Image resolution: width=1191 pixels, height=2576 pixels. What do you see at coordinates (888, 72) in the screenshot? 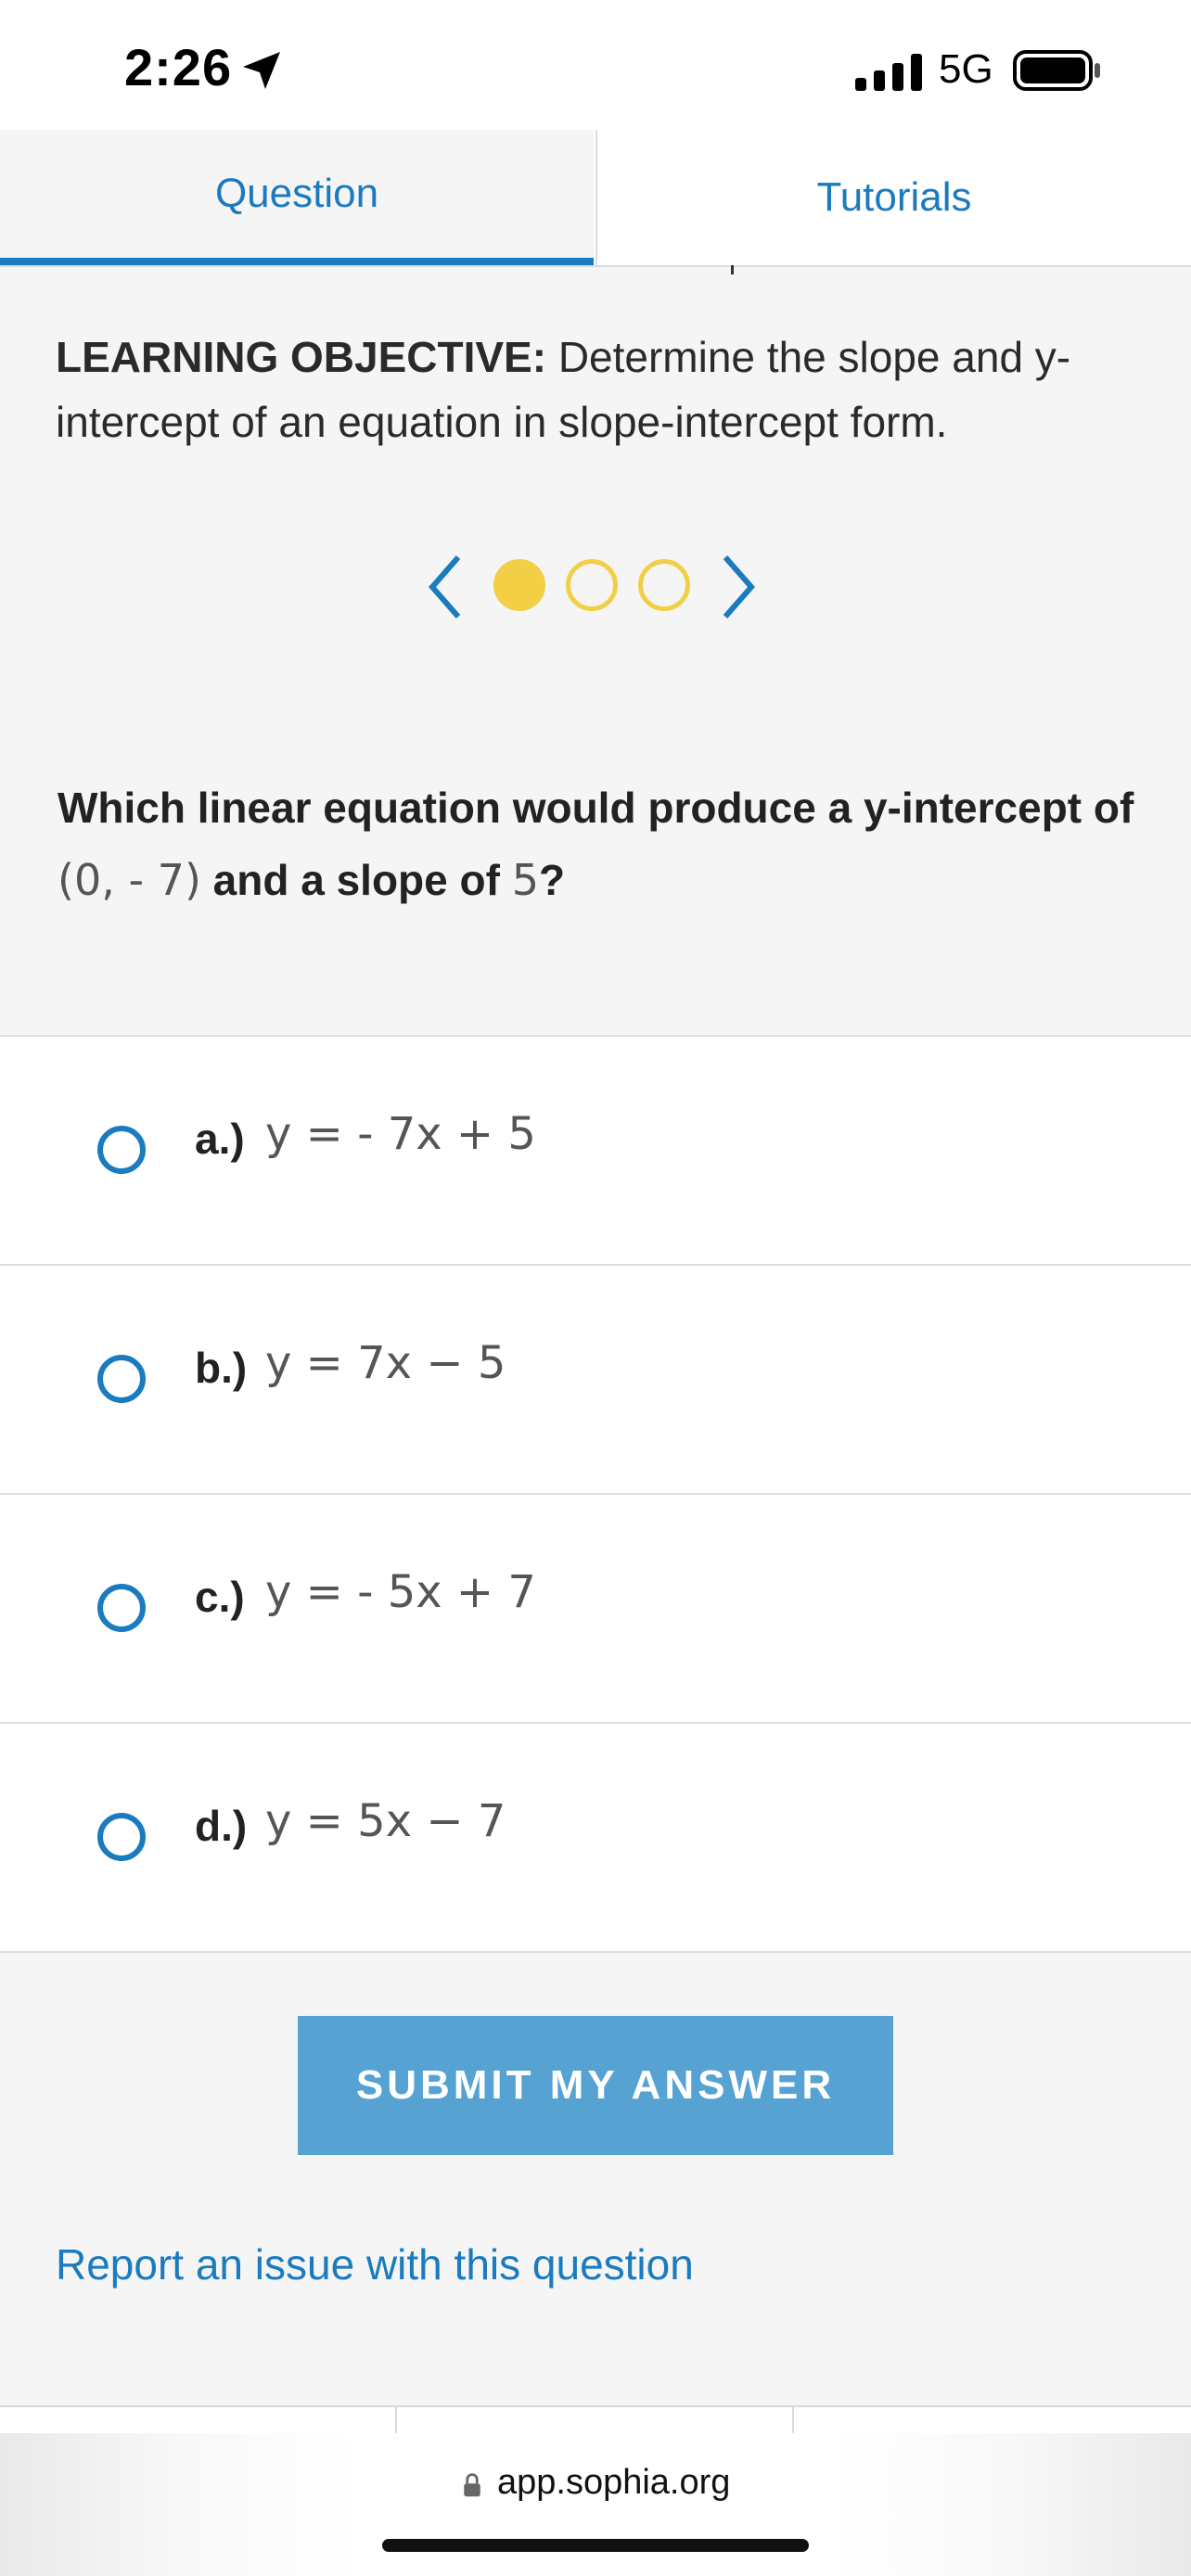
I see `cellular-signal-icon` at bounding box center [888, 72].